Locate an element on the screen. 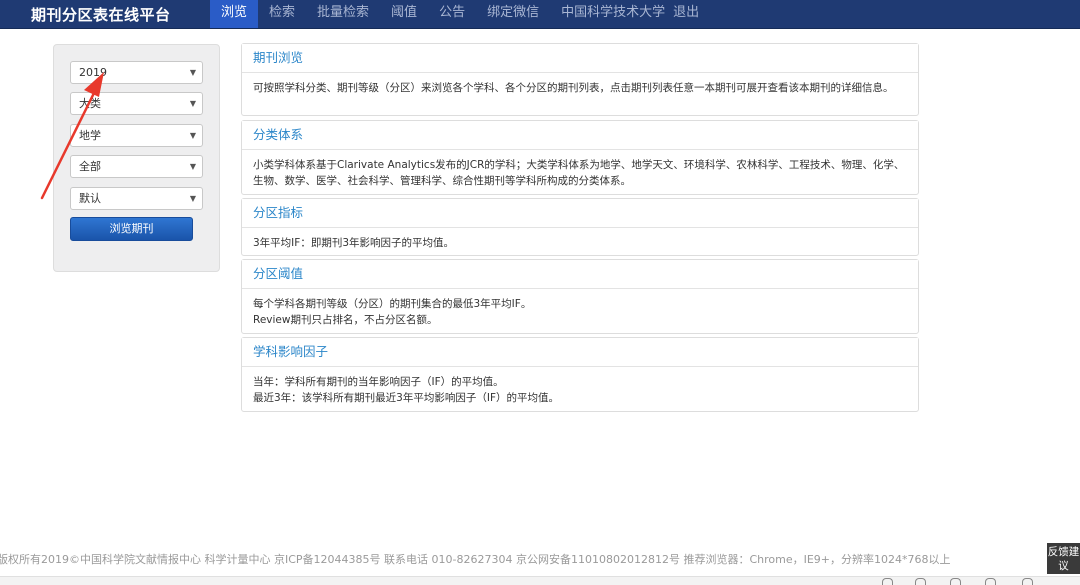 This screenshot has height=585, width=1080. nav-bind-wechat: 绑定微信 is located at coordinates (513, 14).